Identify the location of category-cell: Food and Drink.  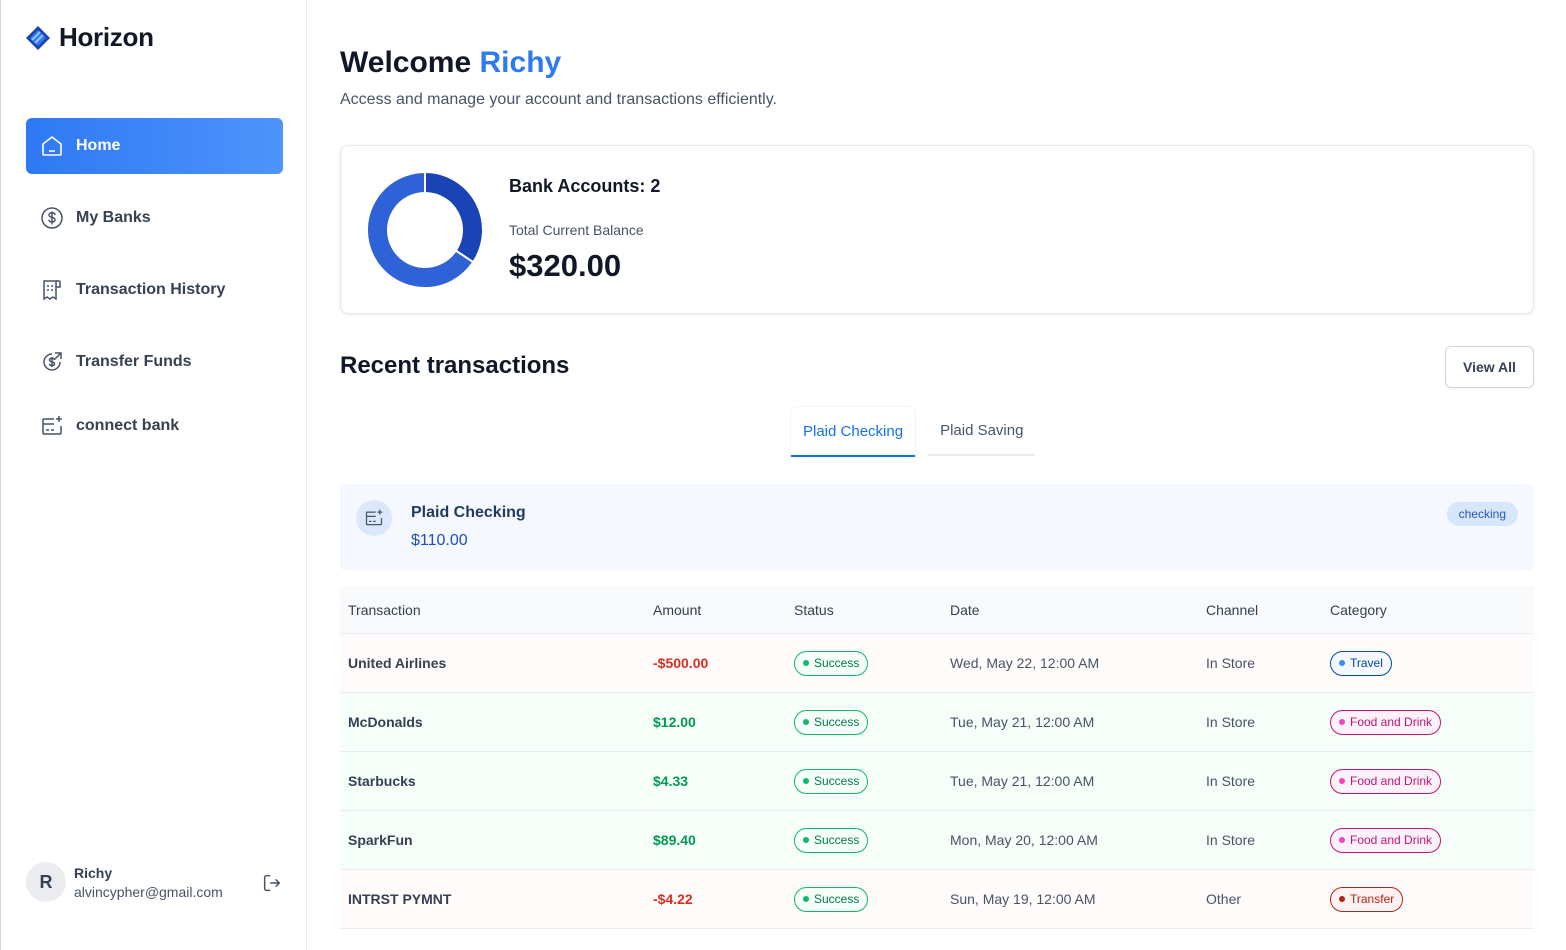
(1432, 781).